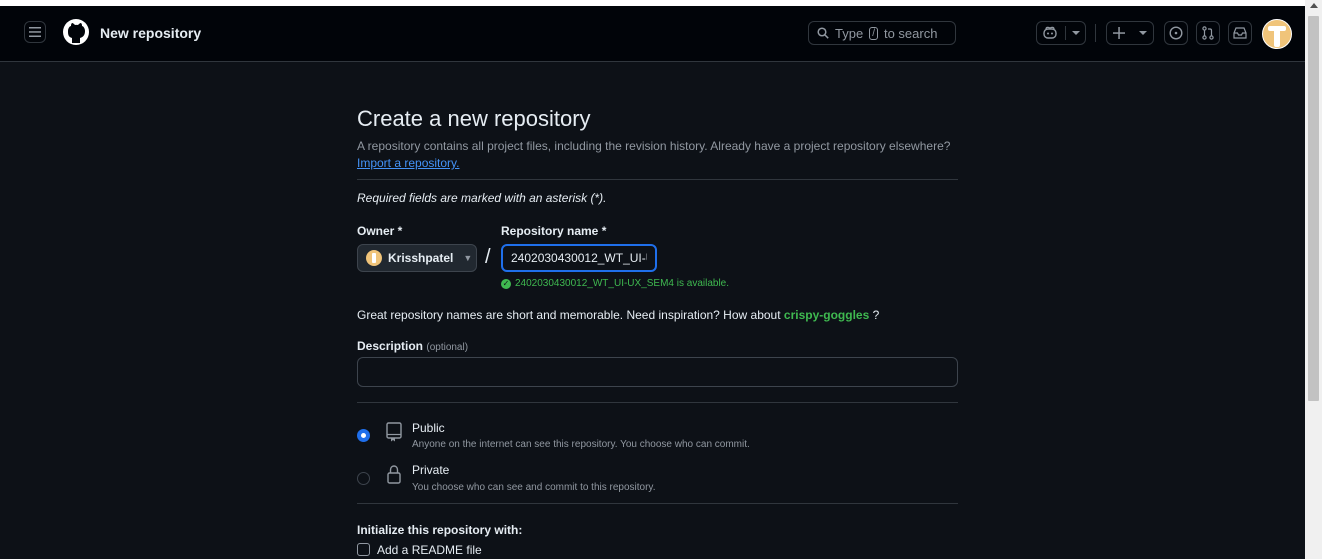  What do you see at coordinates (430, 470) in the screenshot?
I see `private-option-title: Private` at bounding box center [430, 470].